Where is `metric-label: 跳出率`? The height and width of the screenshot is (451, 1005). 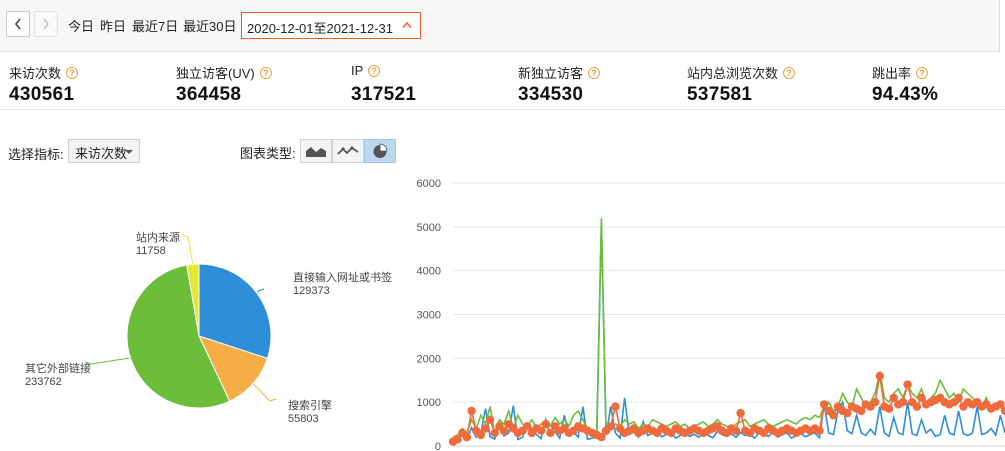 metric-label: 跳出率 is located at coordinates (892, 73).